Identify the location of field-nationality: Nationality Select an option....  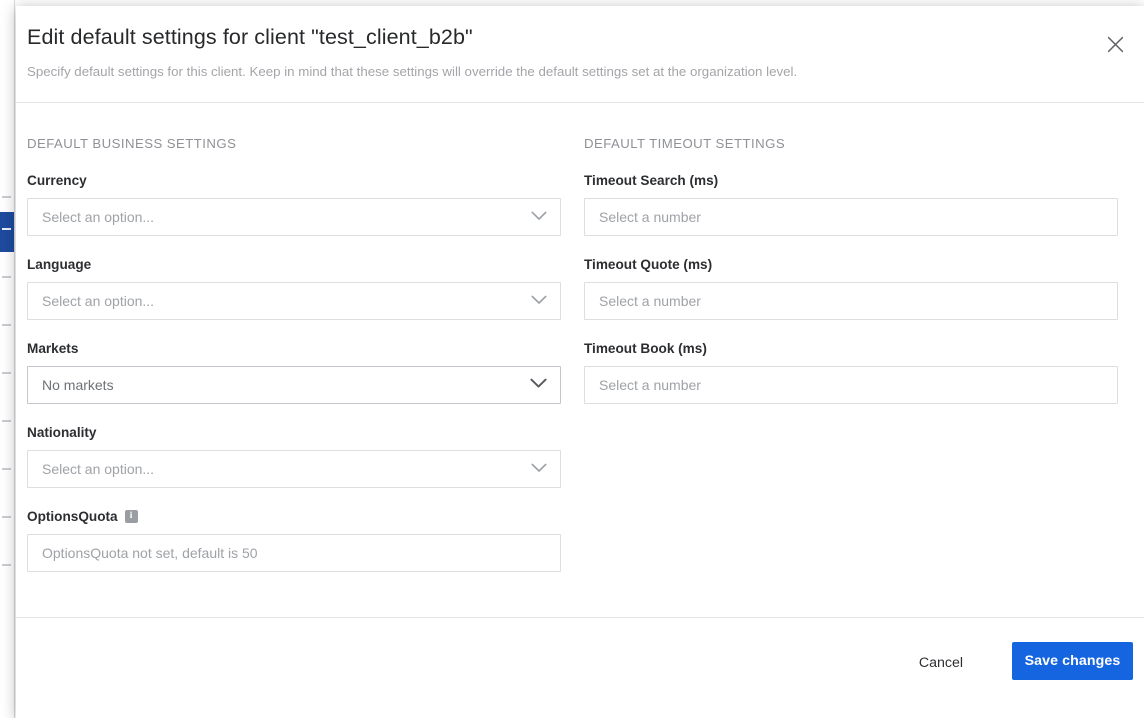
(294, 456).